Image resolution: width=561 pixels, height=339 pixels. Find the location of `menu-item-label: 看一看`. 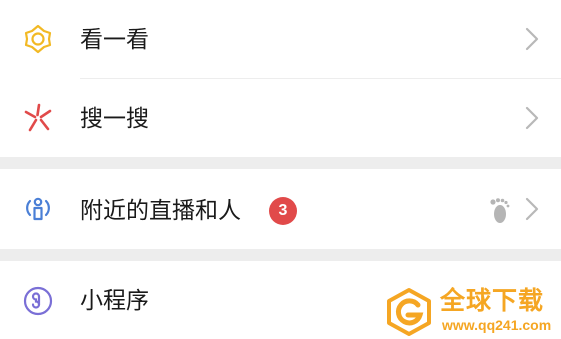

menu-item-label: 看一看 is located at coordinates (114, 40).